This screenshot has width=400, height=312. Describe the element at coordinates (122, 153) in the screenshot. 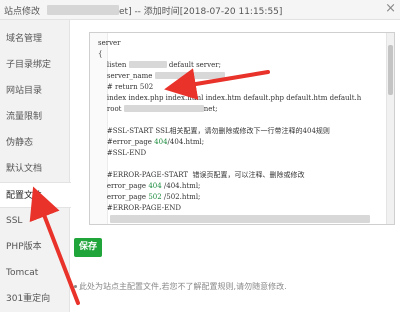

I see `code-line: #SSL-END` at that location.